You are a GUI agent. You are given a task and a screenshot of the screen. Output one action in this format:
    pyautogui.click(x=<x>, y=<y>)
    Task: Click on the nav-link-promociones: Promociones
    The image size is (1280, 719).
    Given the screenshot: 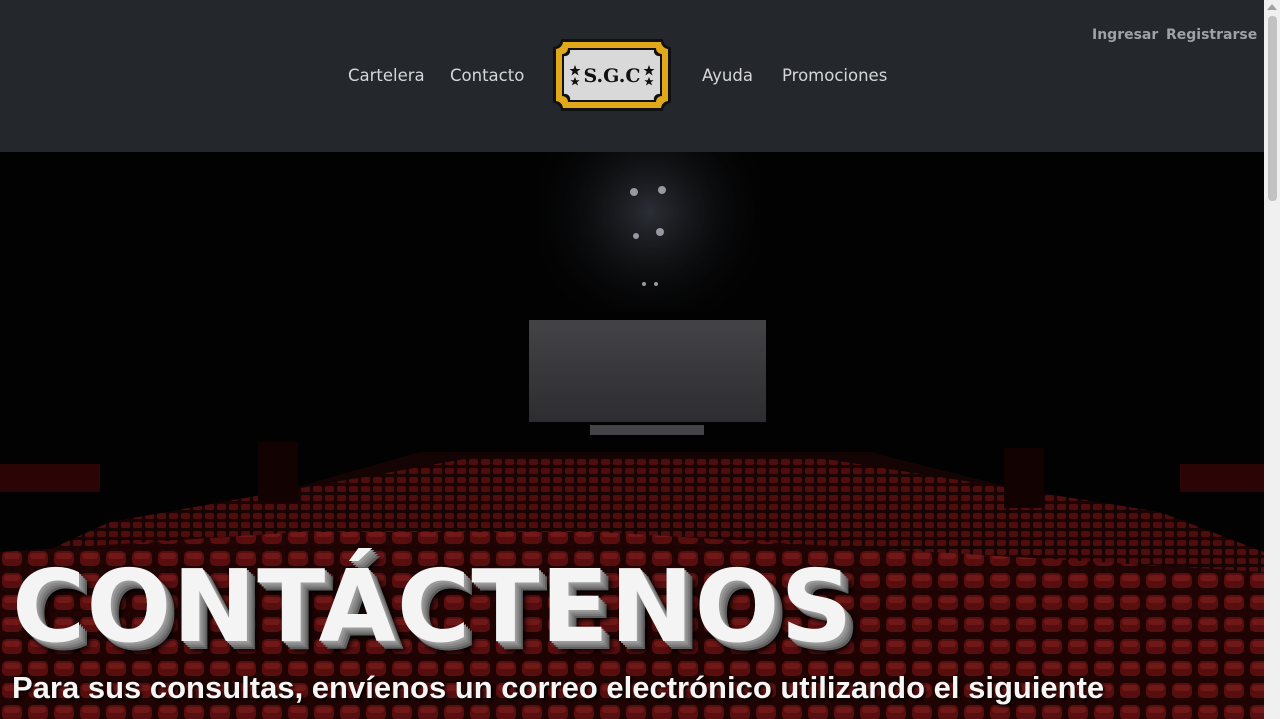 What is the action you would take?
    pyautogui.click(x=834, y=75)
    